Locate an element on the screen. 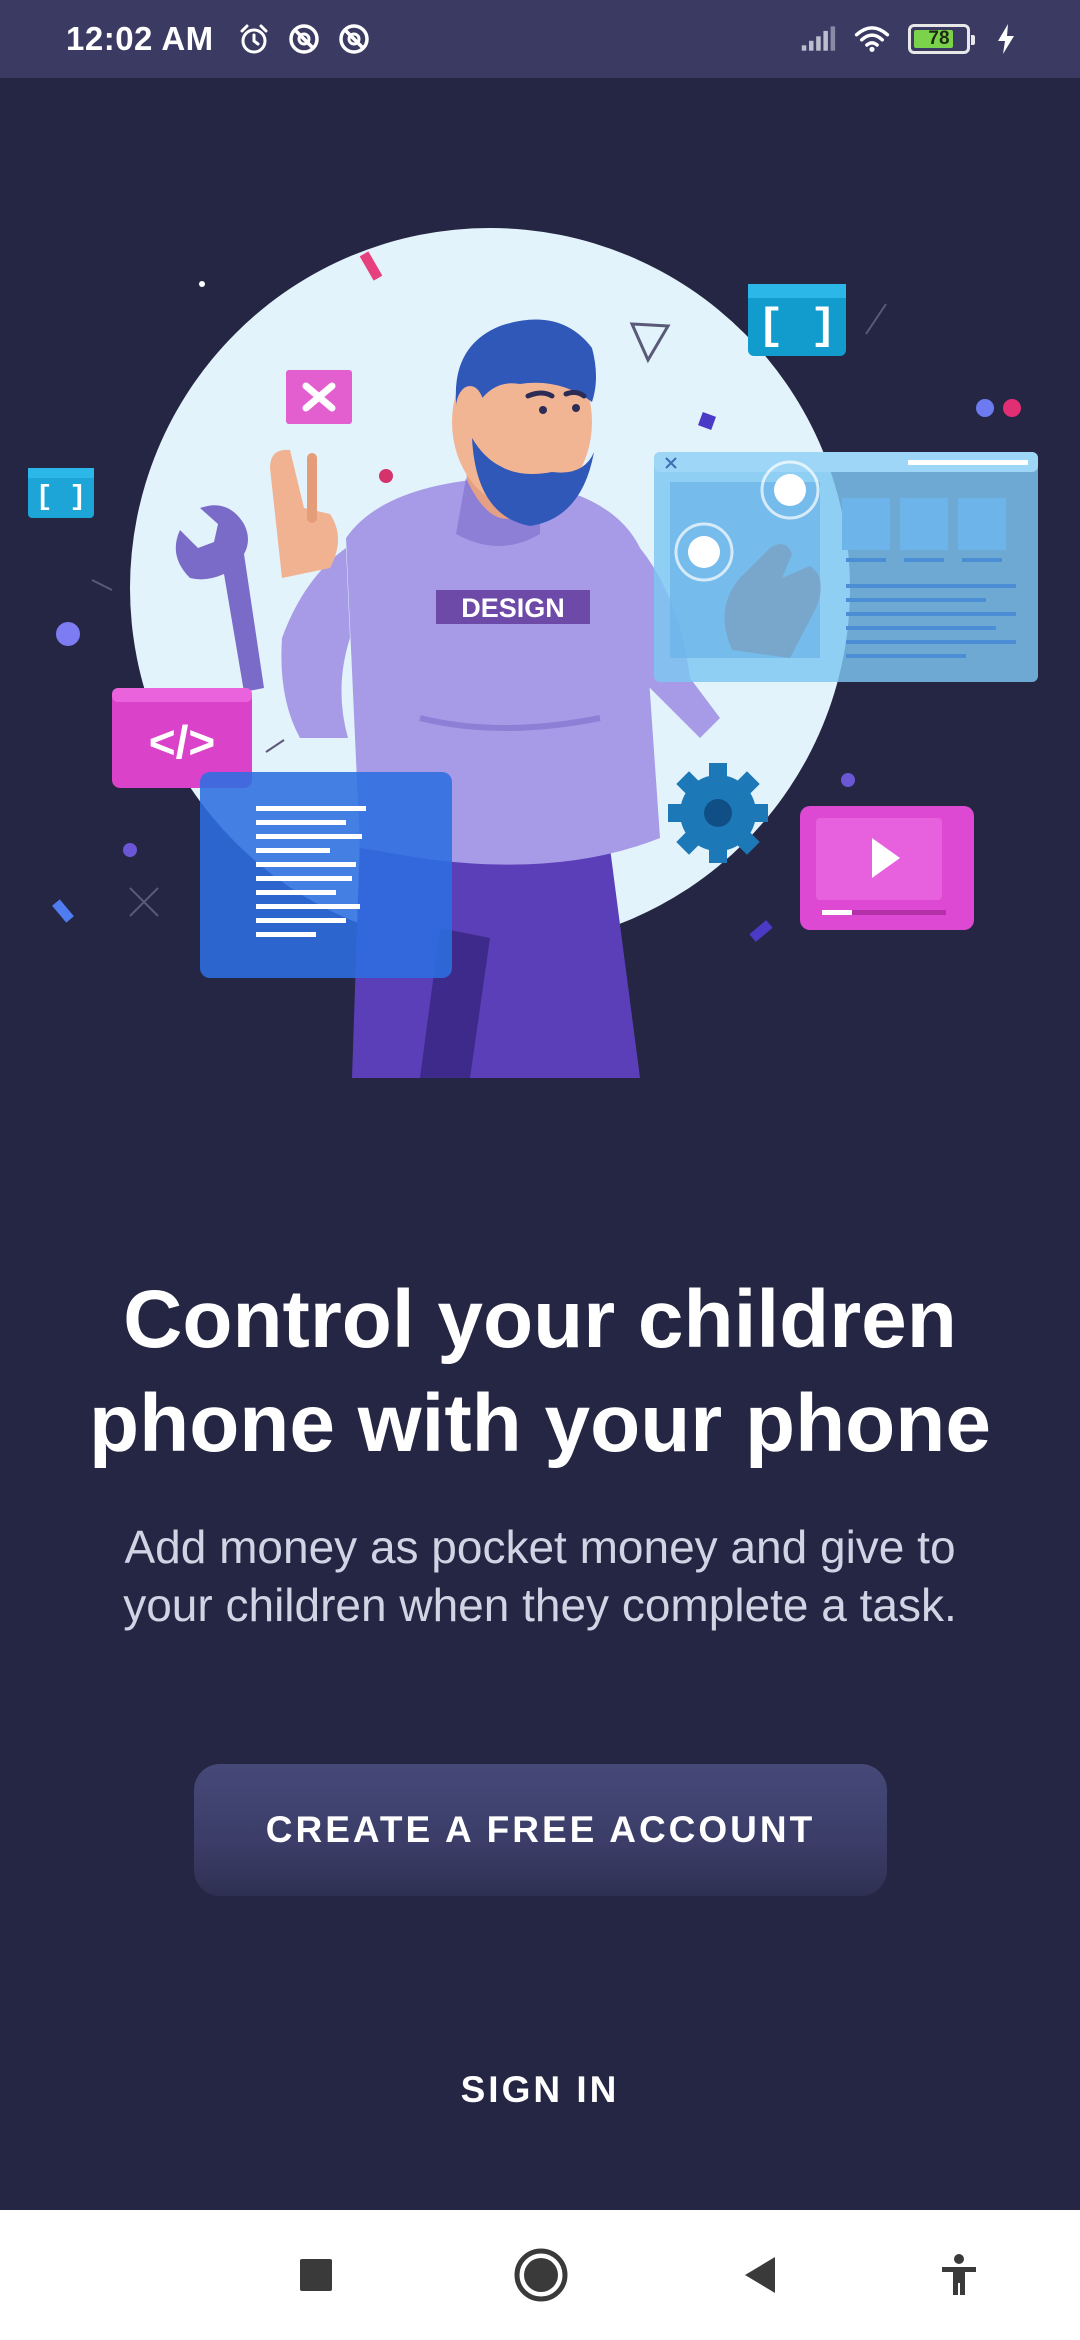 This screenshot has height=2340, width=1080. home-icon is located at coordinates (541, 2275).